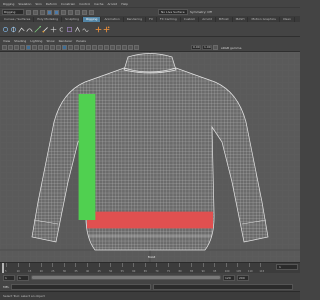 This screenshot has width=320, height=300. Describe the element at coordinates (201, 12) in the screenshot. I see `symmetry-label: Symmetry: Off` at that location.